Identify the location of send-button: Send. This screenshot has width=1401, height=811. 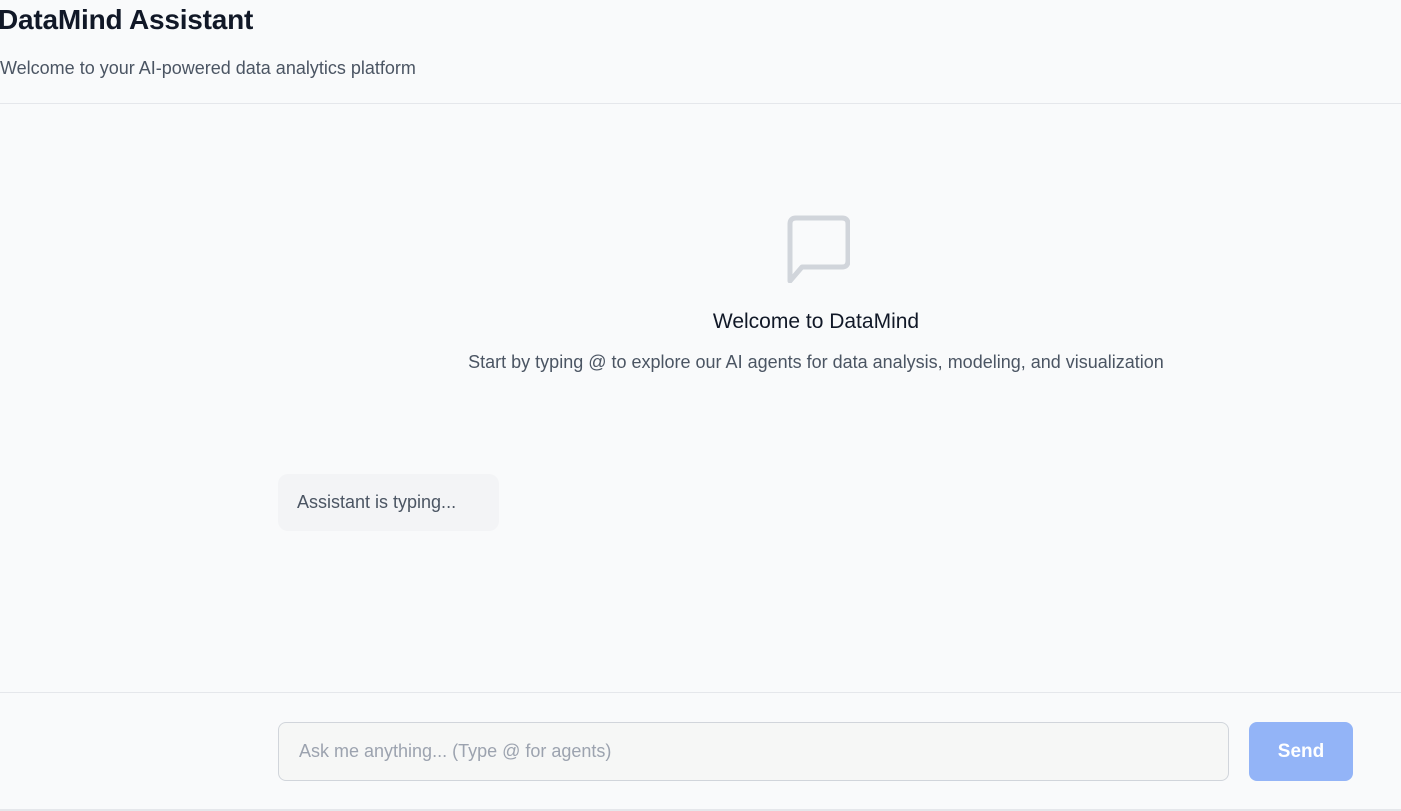
(1301, 751).